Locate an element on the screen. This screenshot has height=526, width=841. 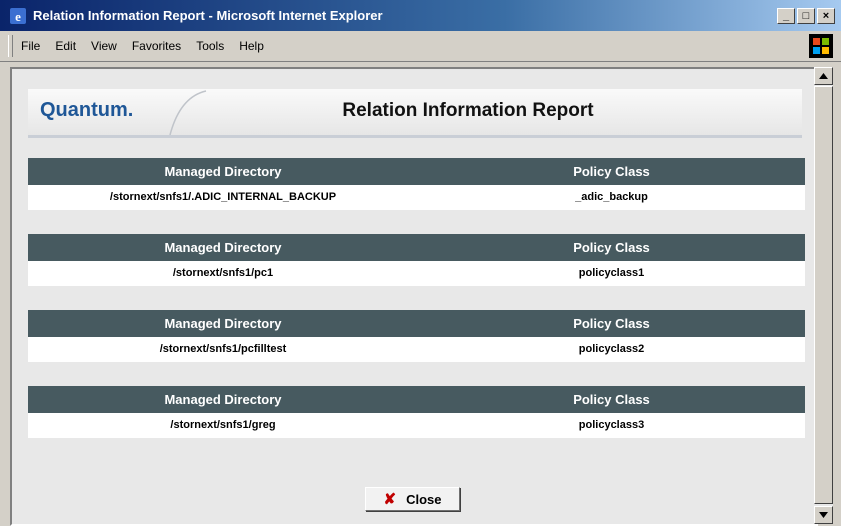
red-x-icon: ✘ is located at coordinates (390, 499).